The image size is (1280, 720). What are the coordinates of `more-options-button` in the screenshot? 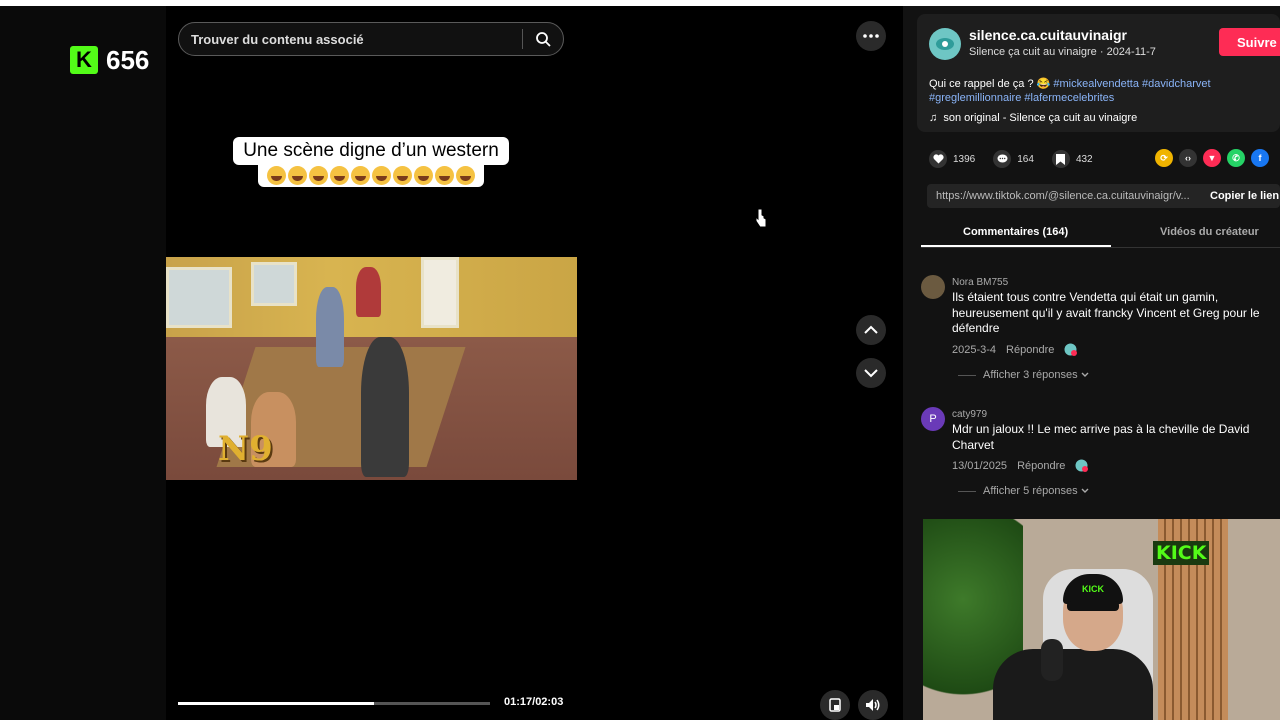 It's located at (871, 36).